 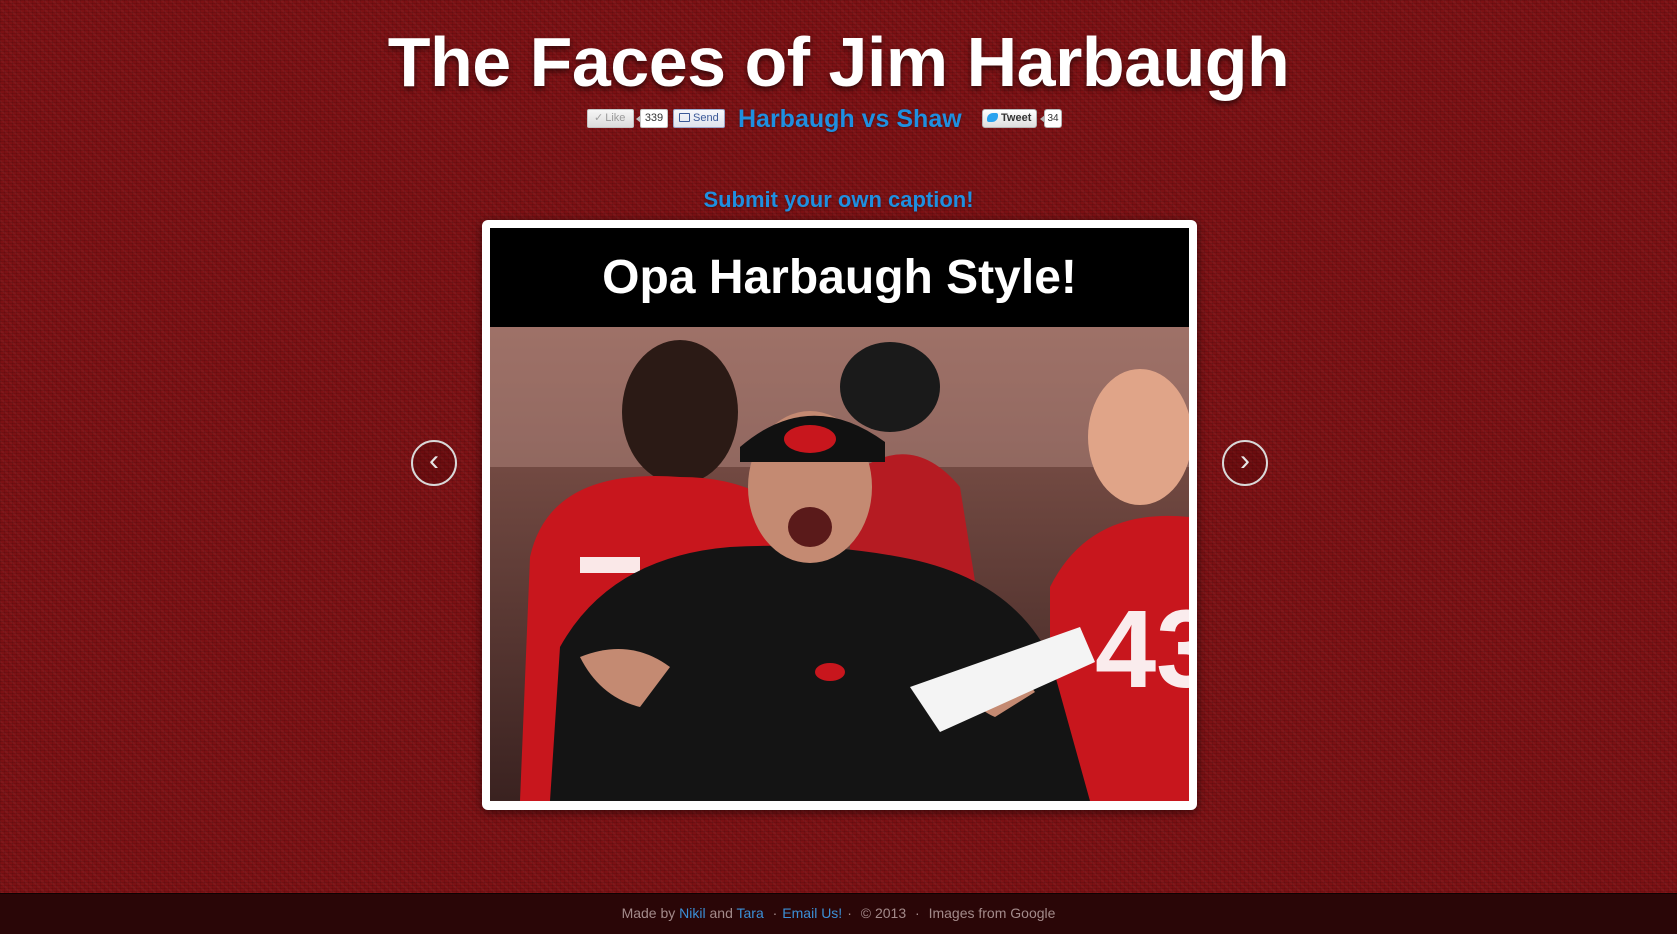 I want to click on email-us-link: Email Us!, so click(x=812, y=913).